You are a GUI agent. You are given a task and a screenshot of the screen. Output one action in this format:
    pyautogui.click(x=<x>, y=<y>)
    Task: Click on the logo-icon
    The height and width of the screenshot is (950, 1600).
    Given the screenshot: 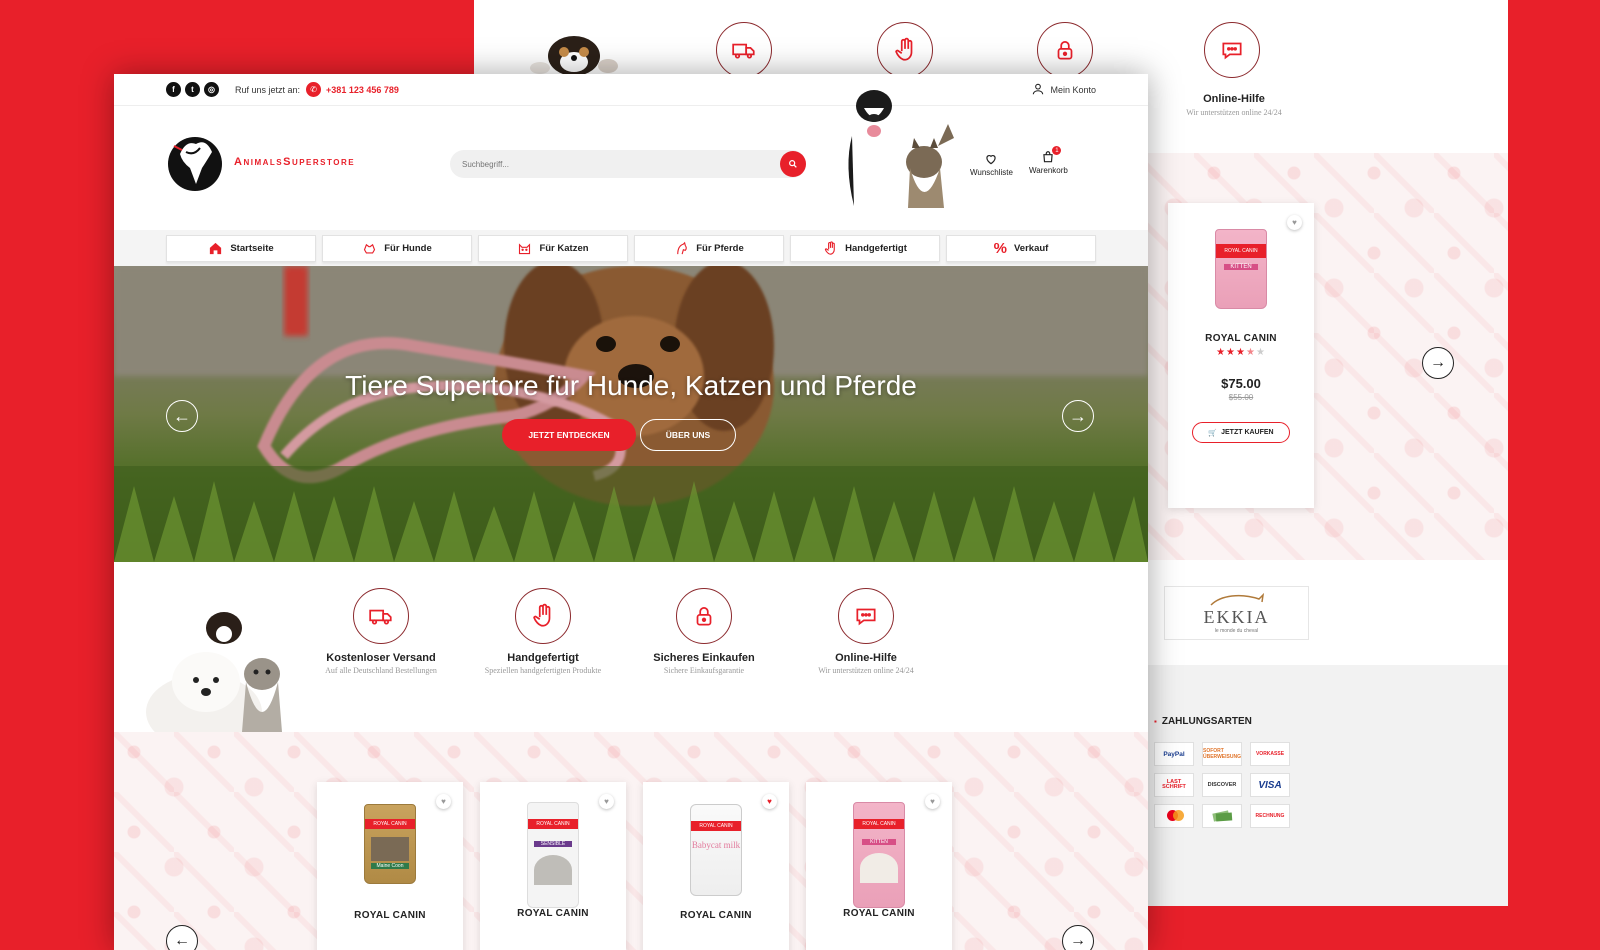 What is the action you would take?
    pyautogui.click(x=195, y=164)
    